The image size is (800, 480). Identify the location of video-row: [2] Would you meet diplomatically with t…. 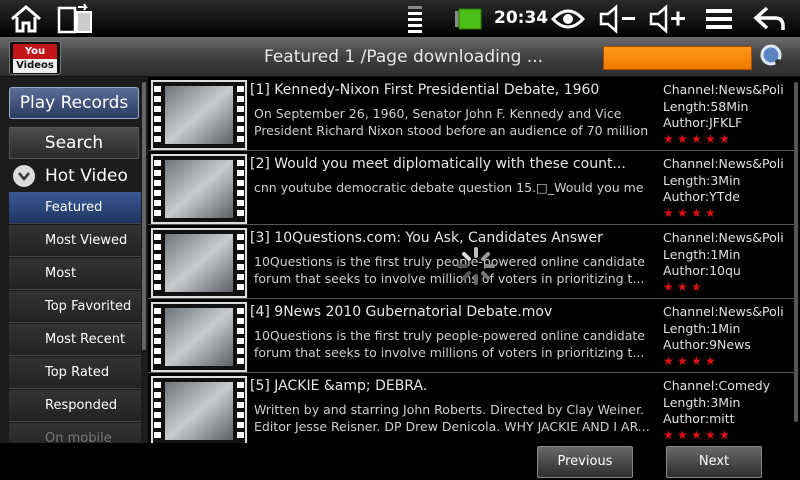
(471, 188).